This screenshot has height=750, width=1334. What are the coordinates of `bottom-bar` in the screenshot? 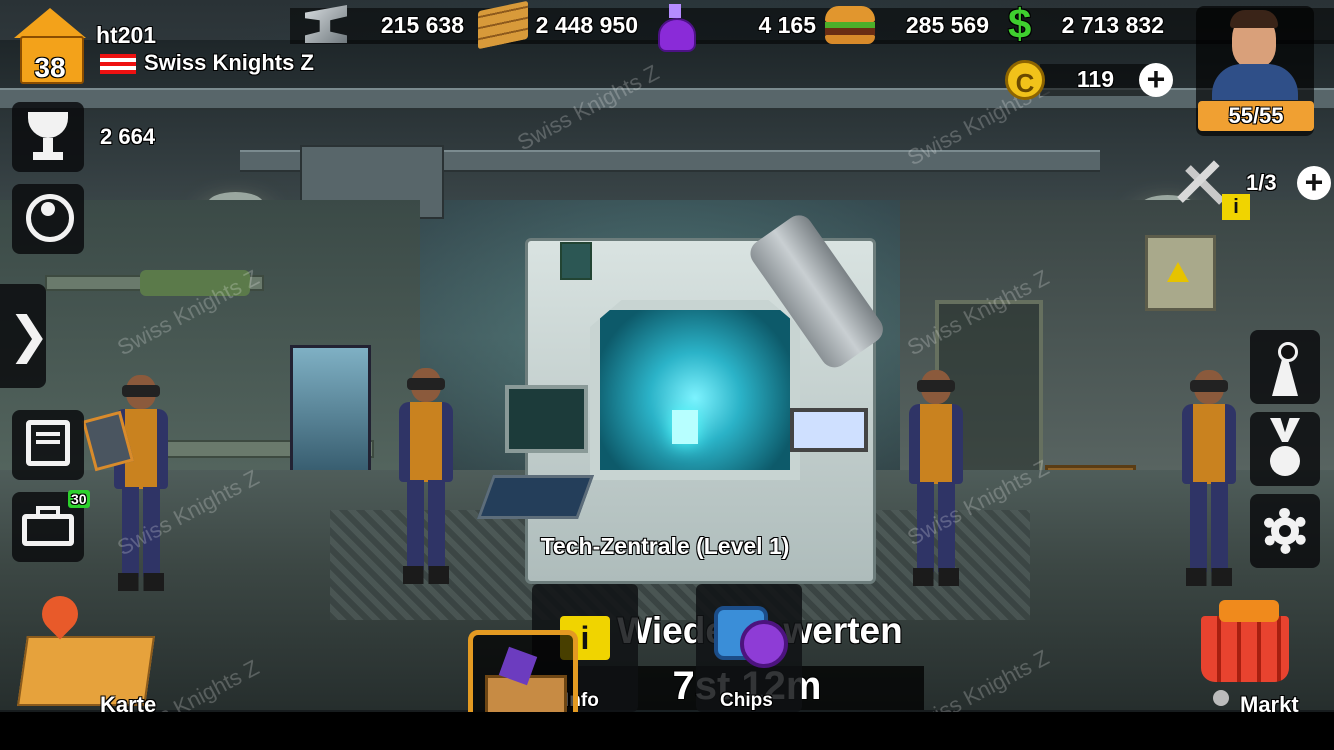 It's located at (667, 731).